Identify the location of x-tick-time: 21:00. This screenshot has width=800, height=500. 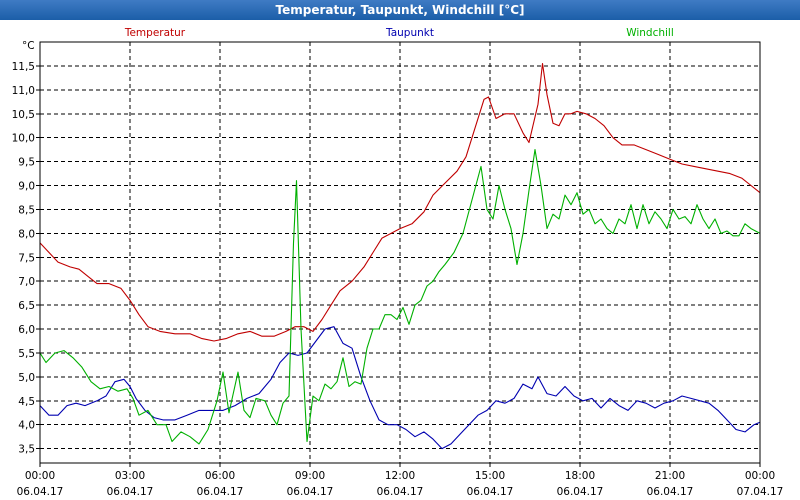
(670, 476).